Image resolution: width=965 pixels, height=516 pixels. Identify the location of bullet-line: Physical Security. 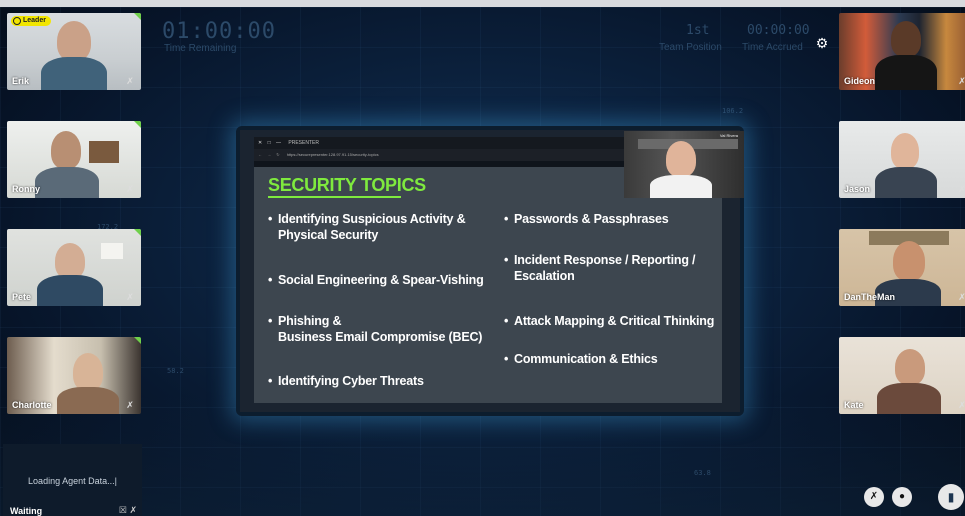
(328, 235).